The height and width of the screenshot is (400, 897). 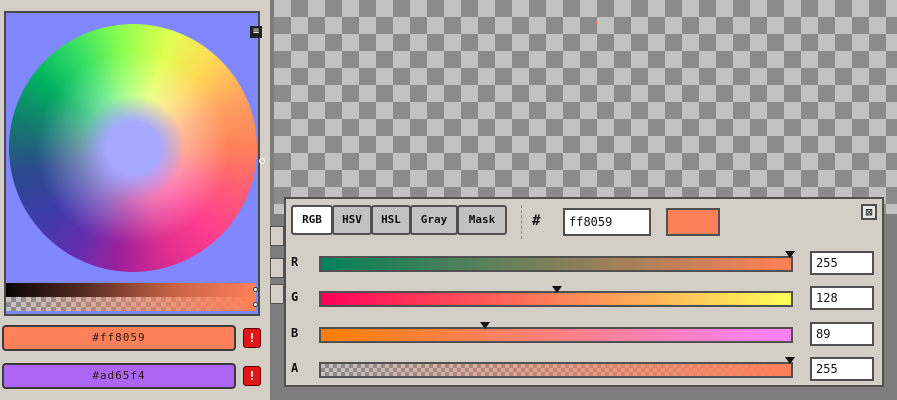 What do you see at coordinates (521, 222) in the screenshot?
I see `toolbar-divider` at bounding box center [521, 222].